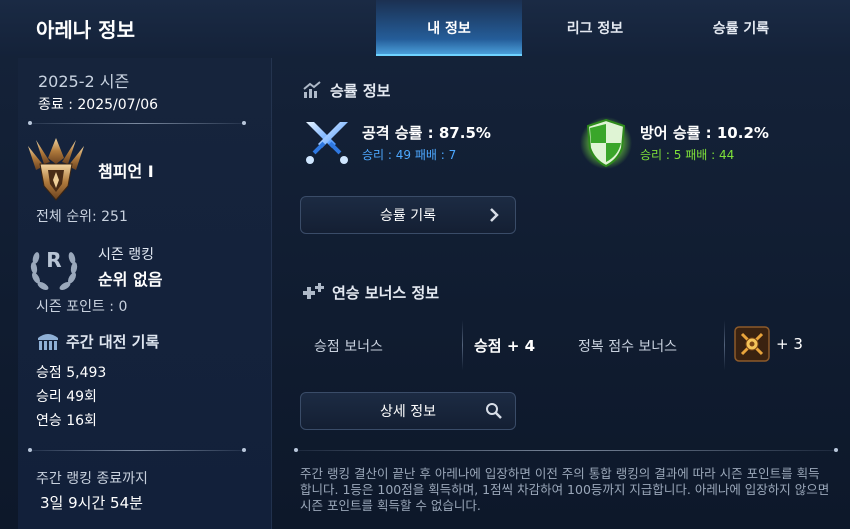 This screenshot has width=850, height=529. What do you see at coordinates (312, 89) in the screenshot?
I see `chart-trend-icon` at bounding box center [312, 89].